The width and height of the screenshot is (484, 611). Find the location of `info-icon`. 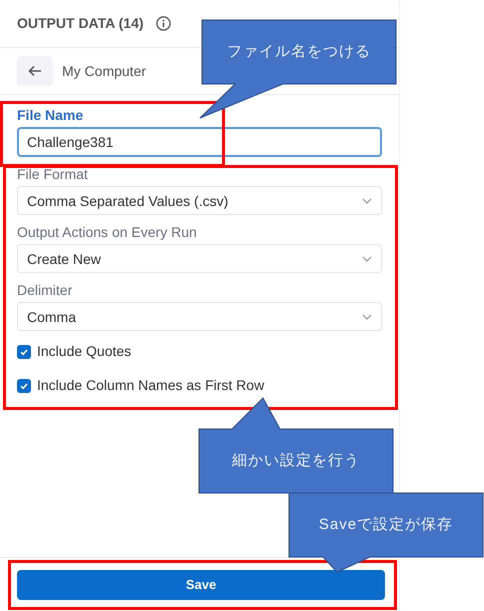

info-icon is located at coordinates (163, 23).